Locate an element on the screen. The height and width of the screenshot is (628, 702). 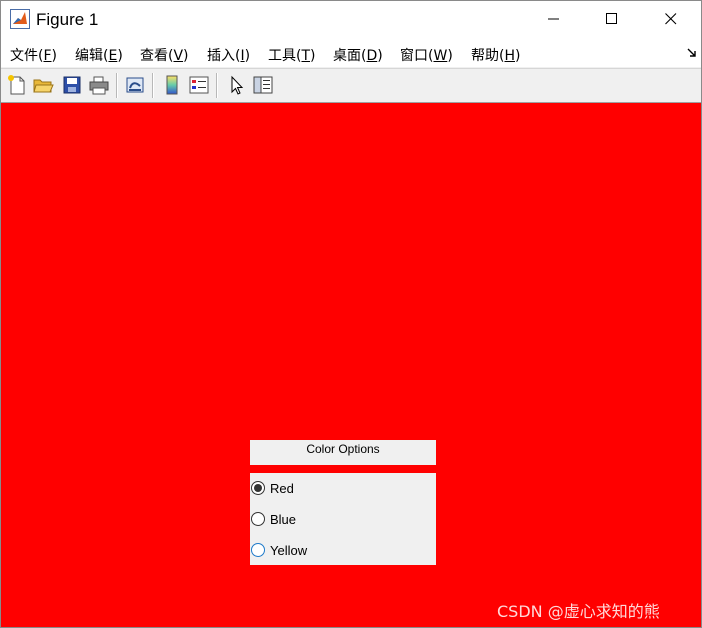
maximize-button is located at coordinates (612, 19).